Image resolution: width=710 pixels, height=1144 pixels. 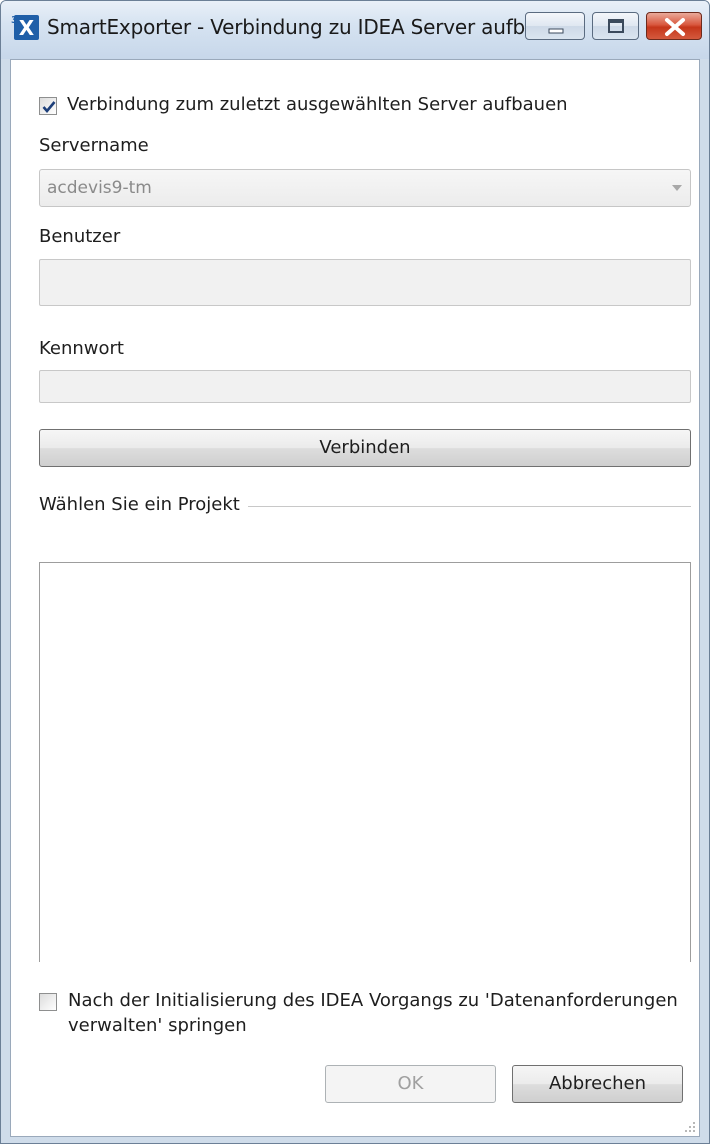 What do you see at coordinates (690, 1127) in the screenshot?
I see `resize-grip-icon` at bounding box center [690, 1127].